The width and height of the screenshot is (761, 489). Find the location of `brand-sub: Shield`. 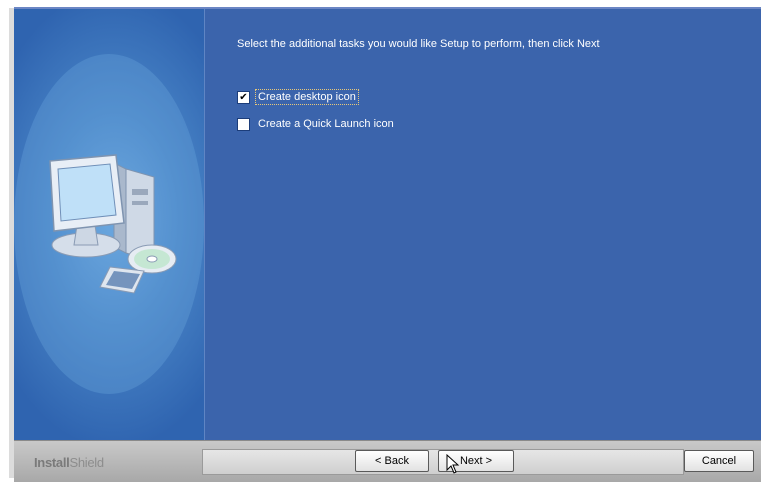

brand-sub: Shield is located at coordinates (86, 462).